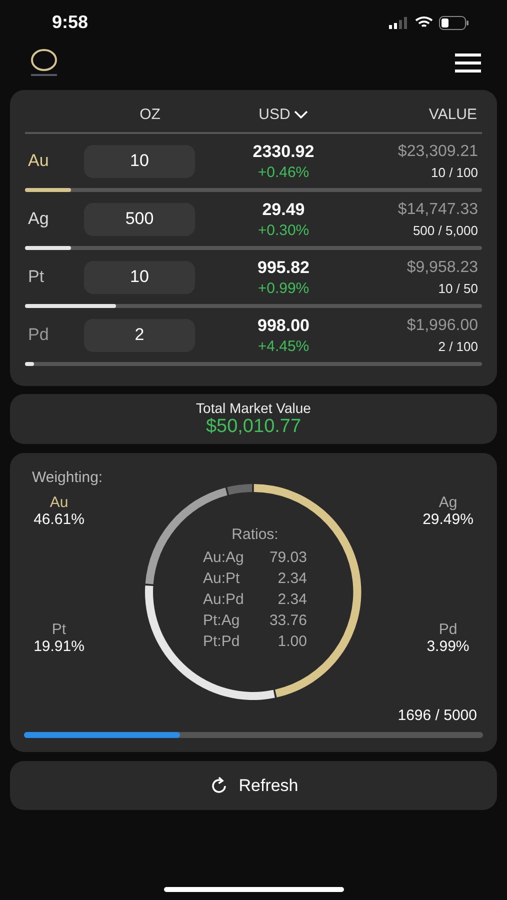 Image resolution: width=507 pixels, height=900 pixels. I want to click on holding-limit: 500 / 5,000, so click(445, 230).